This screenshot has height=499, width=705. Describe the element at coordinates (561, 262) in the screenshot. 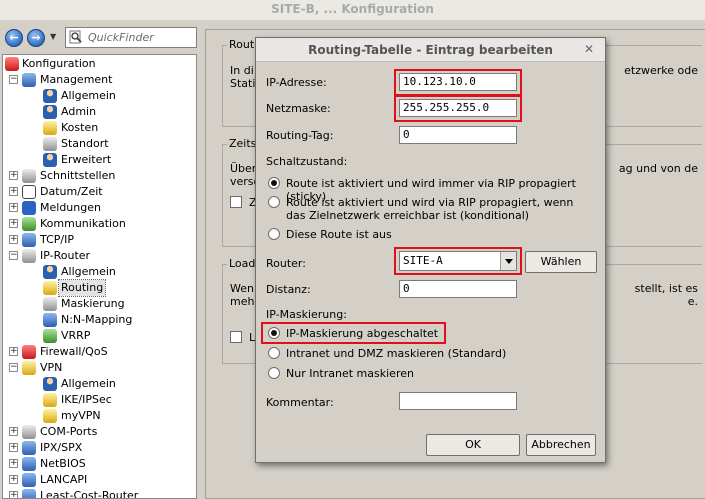

I see `choose-router-button: Wählen` at that location.